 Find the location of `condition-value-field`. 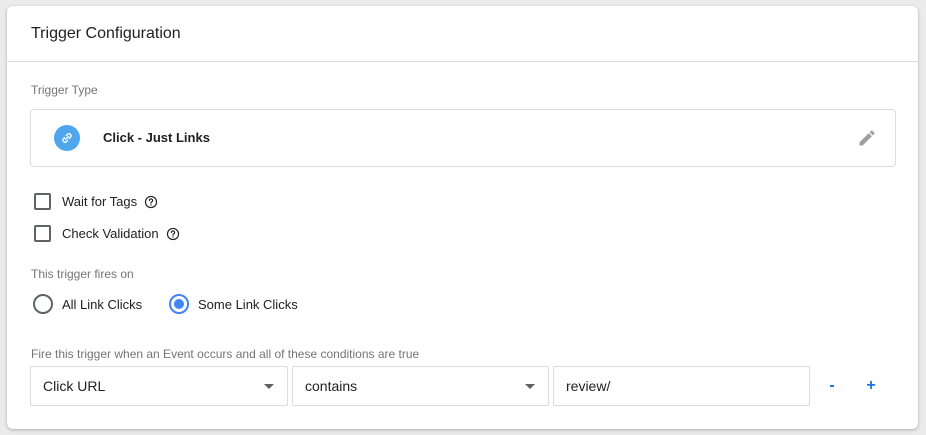

condition-value-field is located at coordinates (681, 386).